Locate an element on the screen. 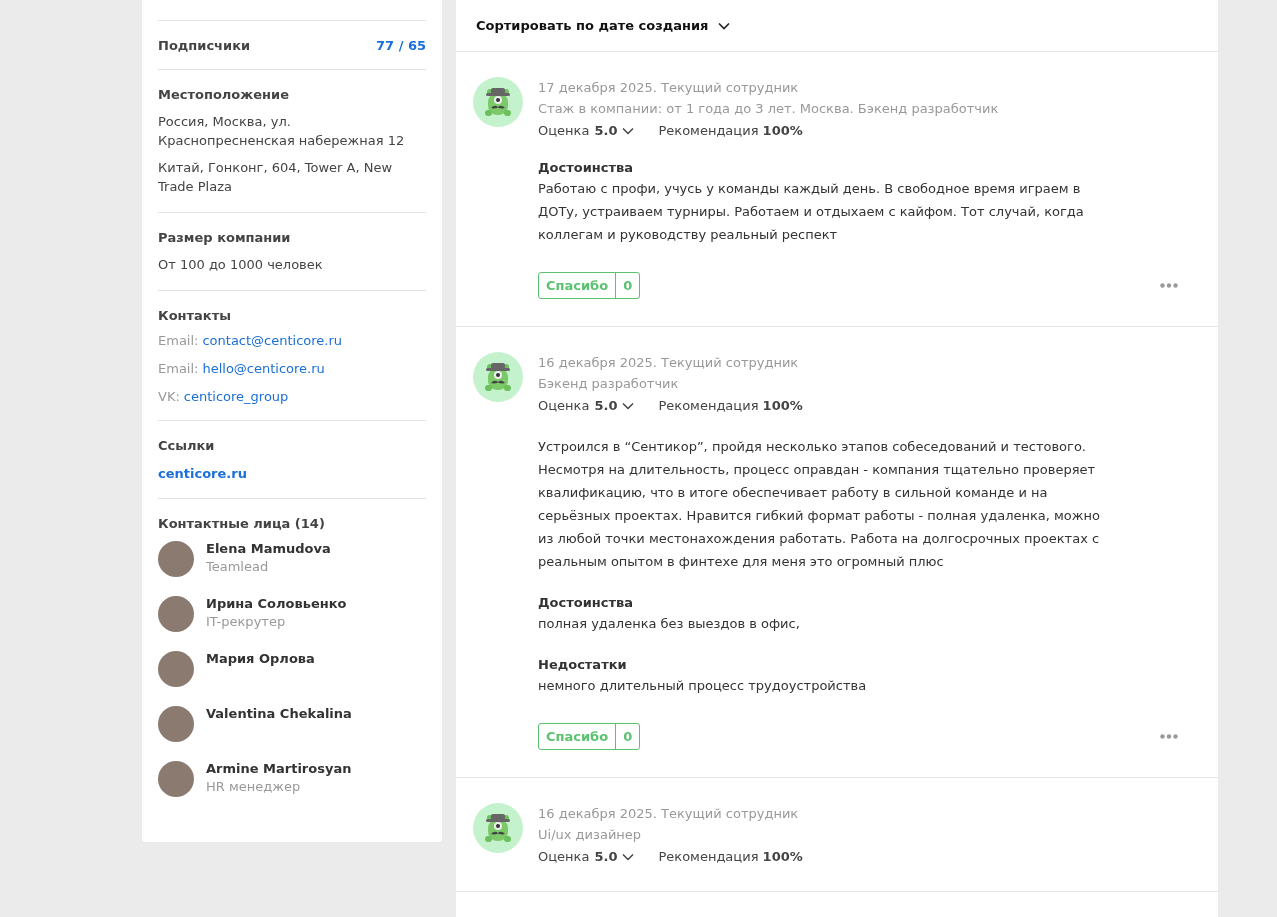 Image resolution: width=1277 pixels, height=917 pixels. review-text: полная удаленка без выездов в офис, is located at coordinates (669, 624).